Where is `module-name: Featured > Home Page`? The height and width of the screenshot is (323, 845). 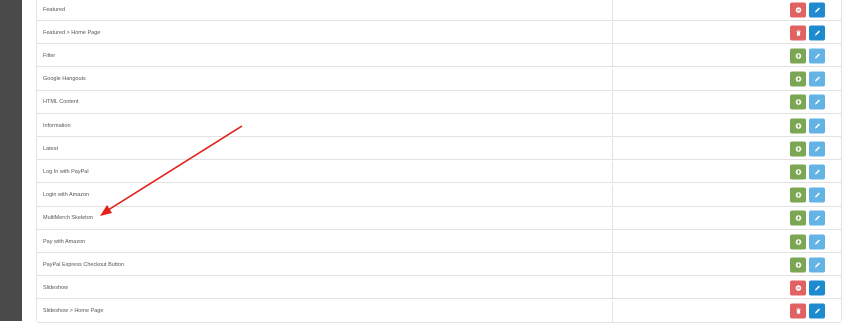 module-name: Featured > Home Page is located at coordinates (72, 32).